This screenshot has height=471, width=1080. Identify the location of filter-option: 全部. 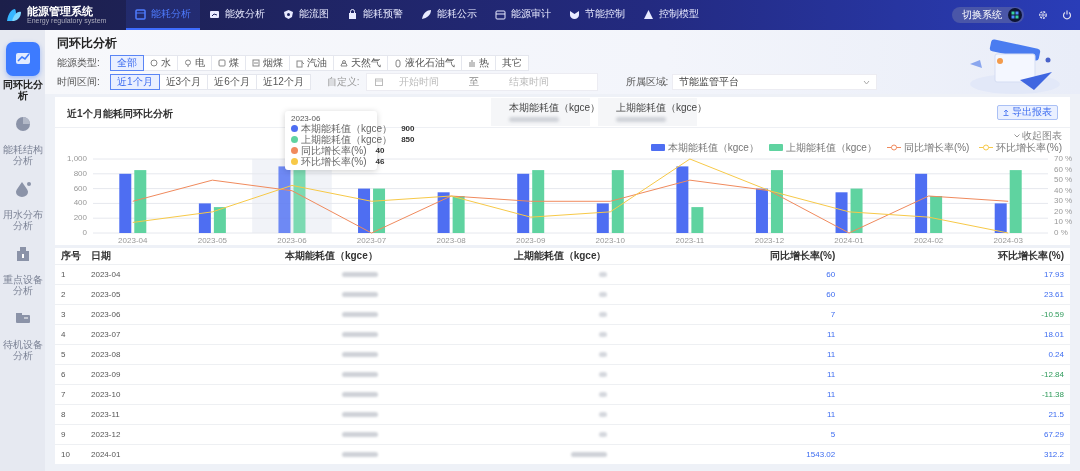
(127, 63).